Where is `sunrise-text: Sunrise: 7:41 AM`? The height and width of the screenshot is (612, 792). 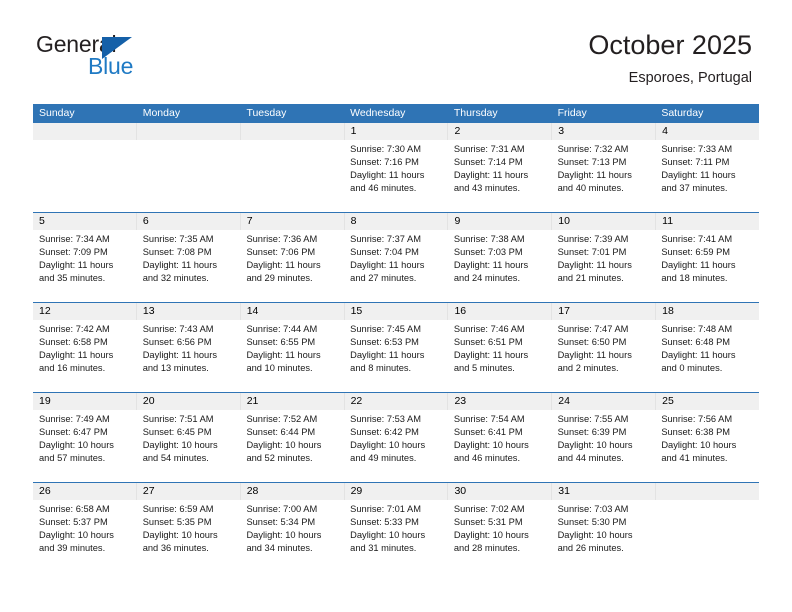
sunrise-text: Sunrise: 7:41 AM is located at coordinates (697, 239).